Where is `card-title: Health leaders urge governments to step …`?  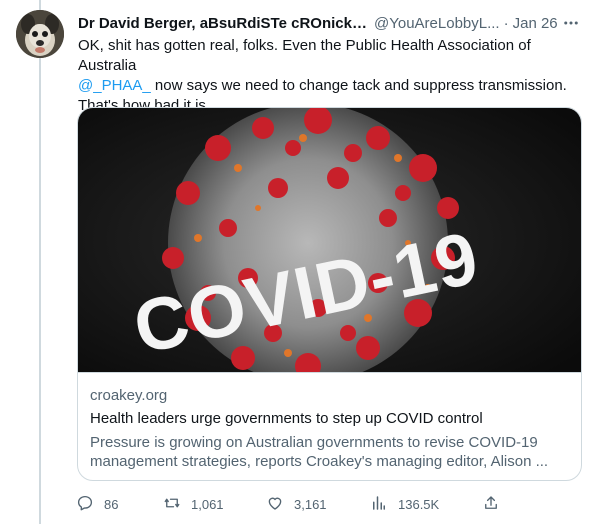 card-title: Health leaders urge governments to step … is located at coordinates (286, 418).